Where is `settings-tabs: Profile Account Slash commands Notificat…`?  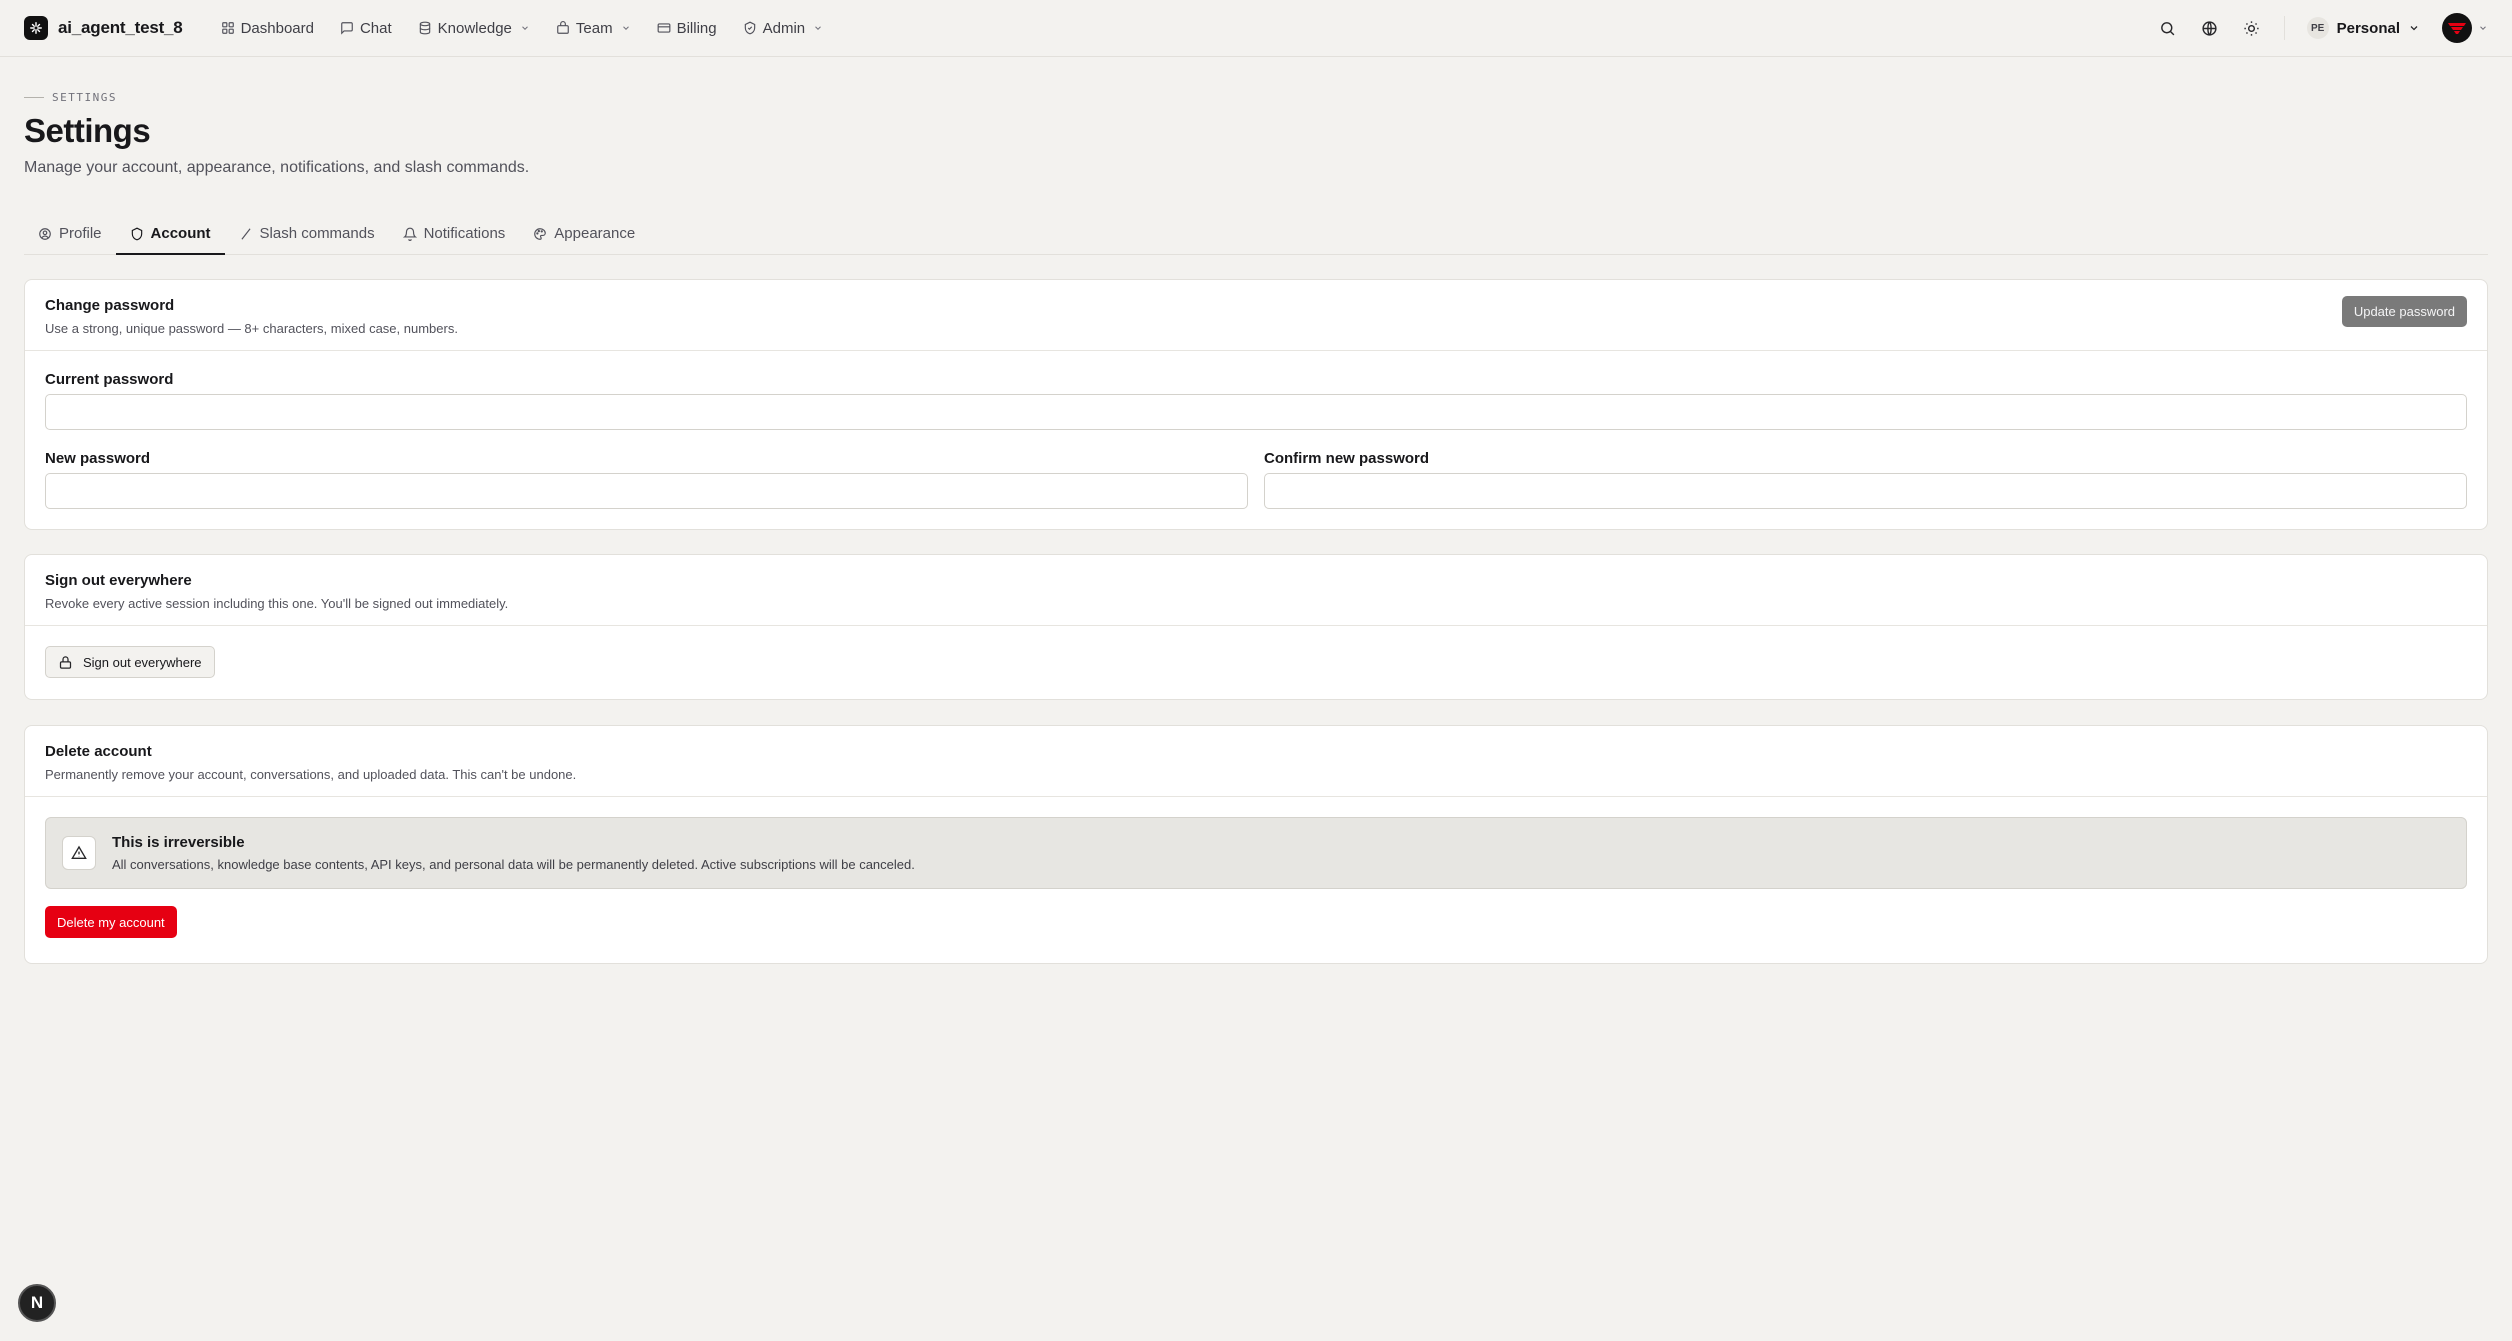
settings-tabs: Profile Account Slash commands Notificat… is located at coordinates (1256, 236).